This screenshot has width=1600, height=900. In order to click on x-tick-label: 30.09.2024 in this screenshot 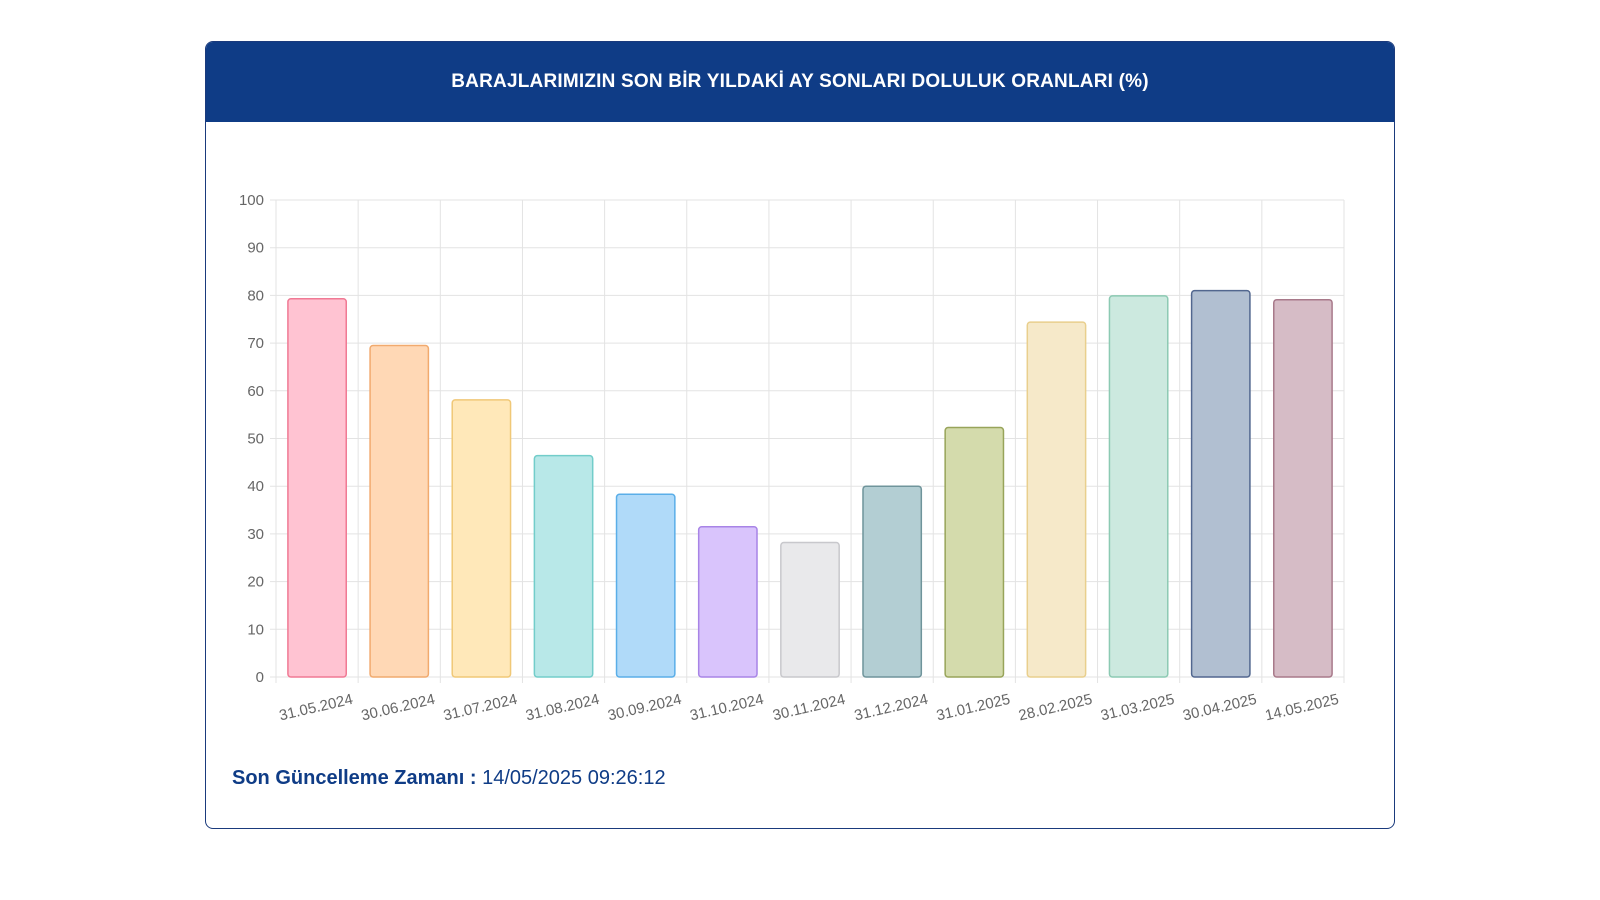, I will do `click(644, 707)`.